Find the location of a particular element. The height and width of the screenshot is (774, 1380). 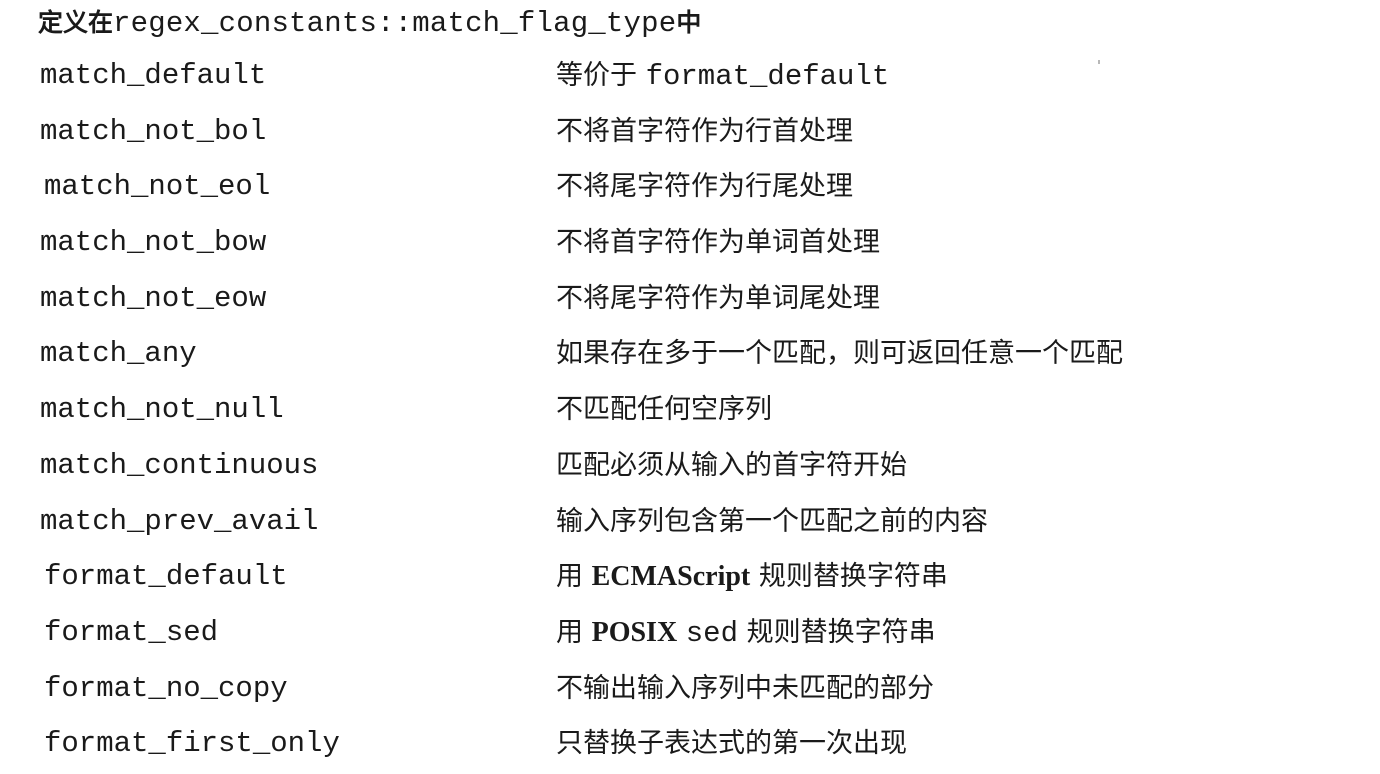

flag-name: format_first_only is located at coordinates (192, 744).